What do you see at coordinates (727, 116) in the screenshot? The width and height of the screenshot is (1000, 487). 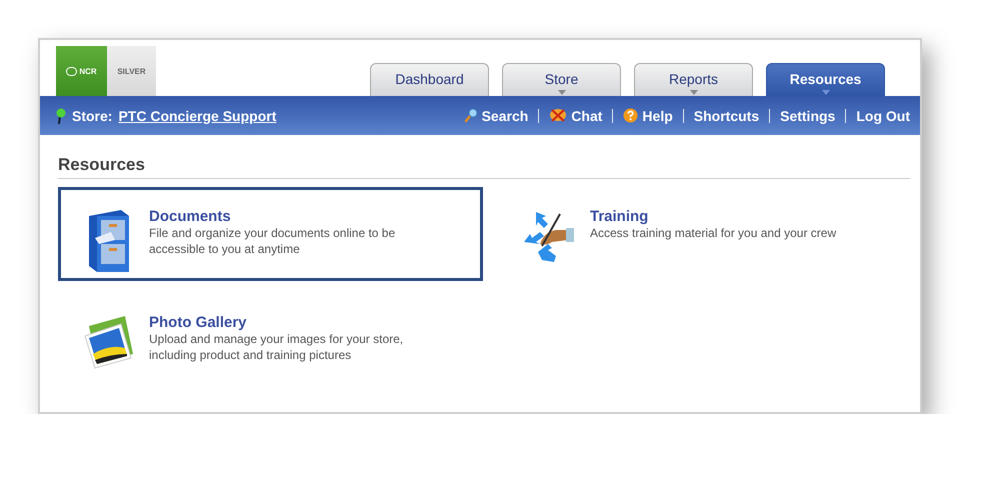 I see `nav-link: Shortcuts` at bounding box center [727, 116].